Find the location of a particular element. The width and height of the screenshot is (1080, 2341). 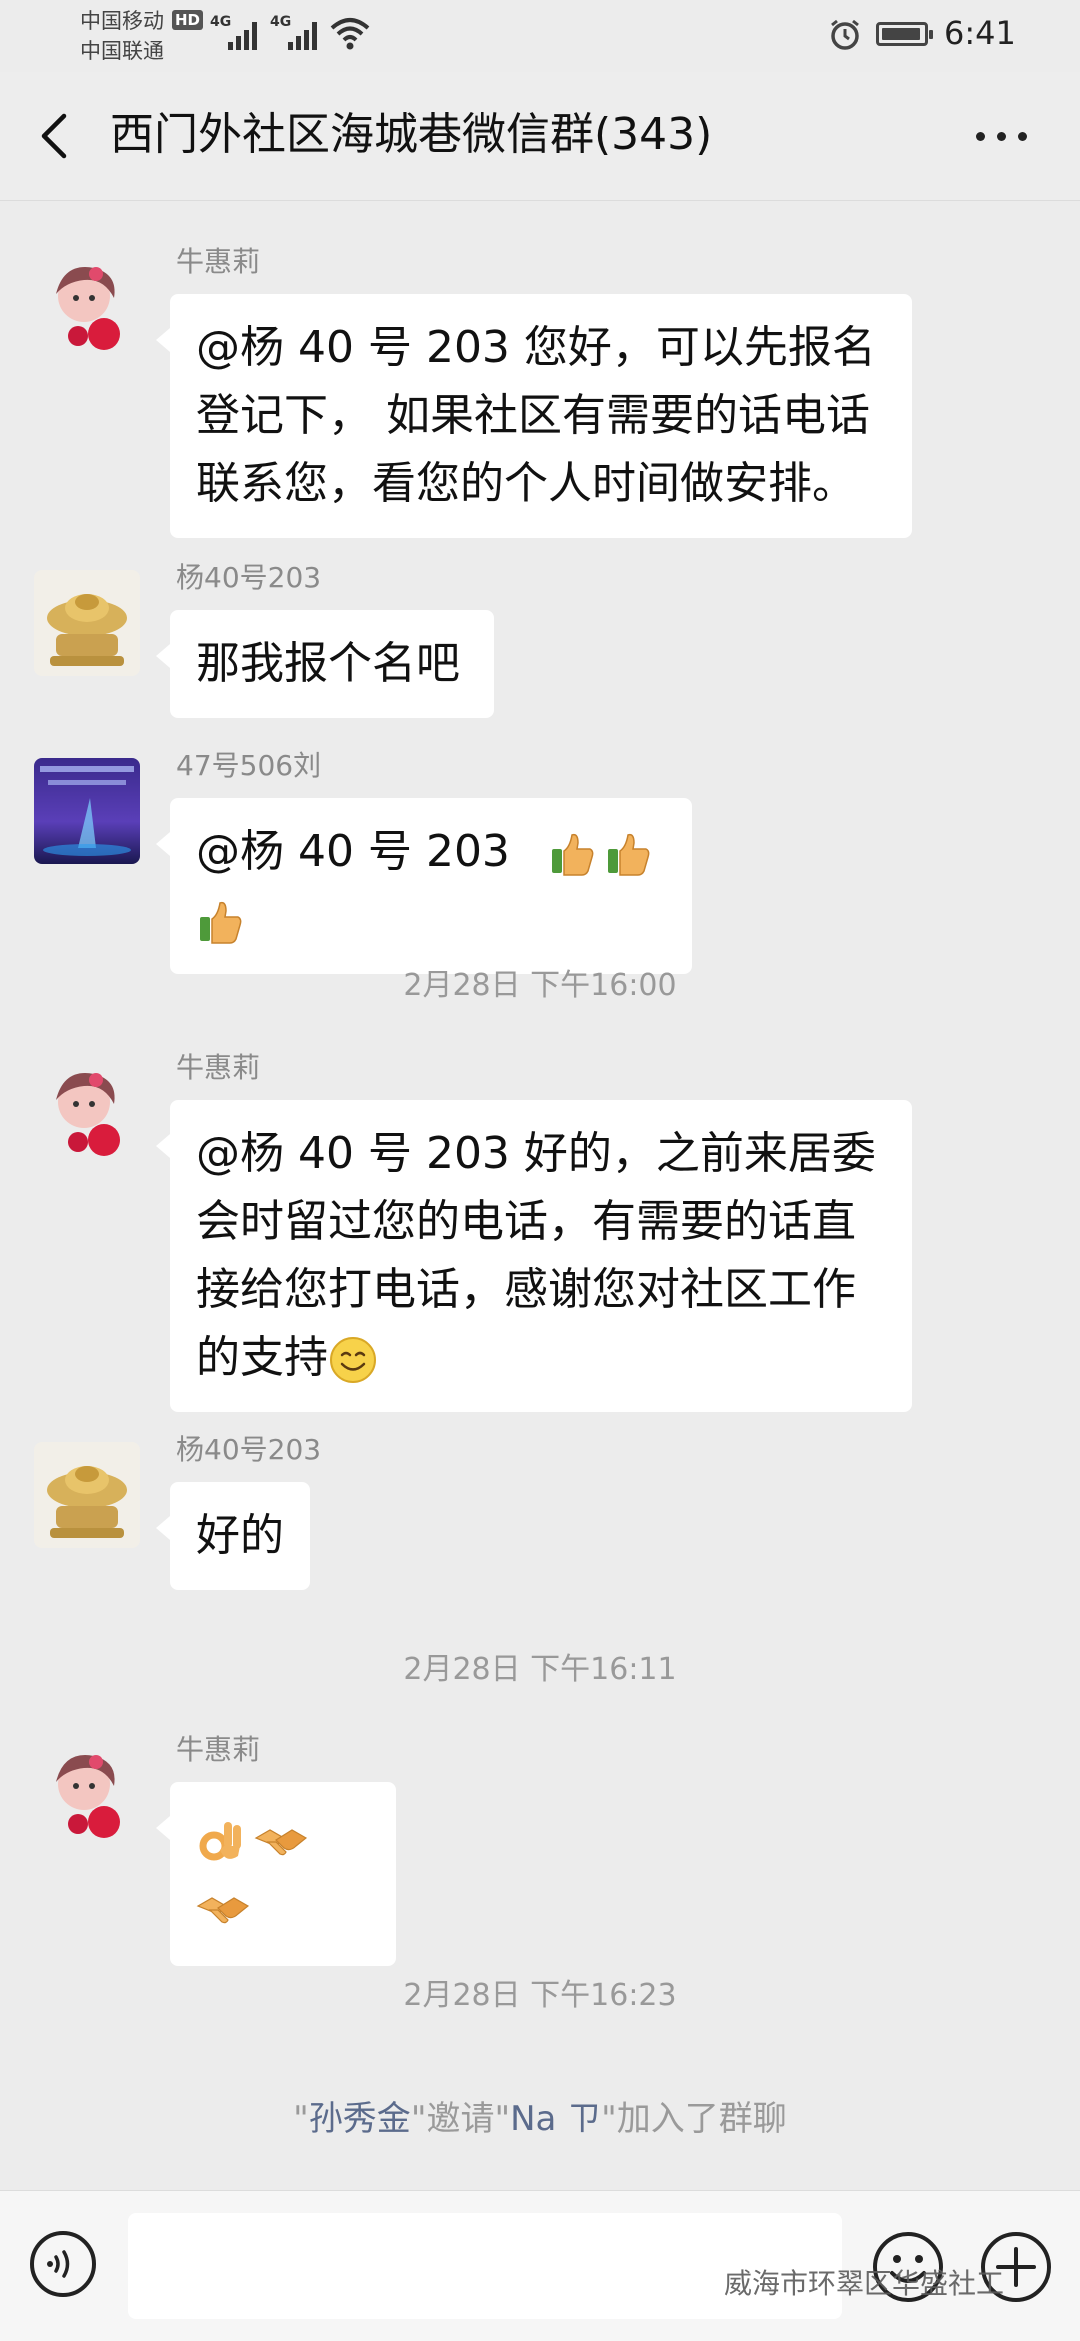

message-text: @杨 40 号 203 is located at coordinates (353, 851).